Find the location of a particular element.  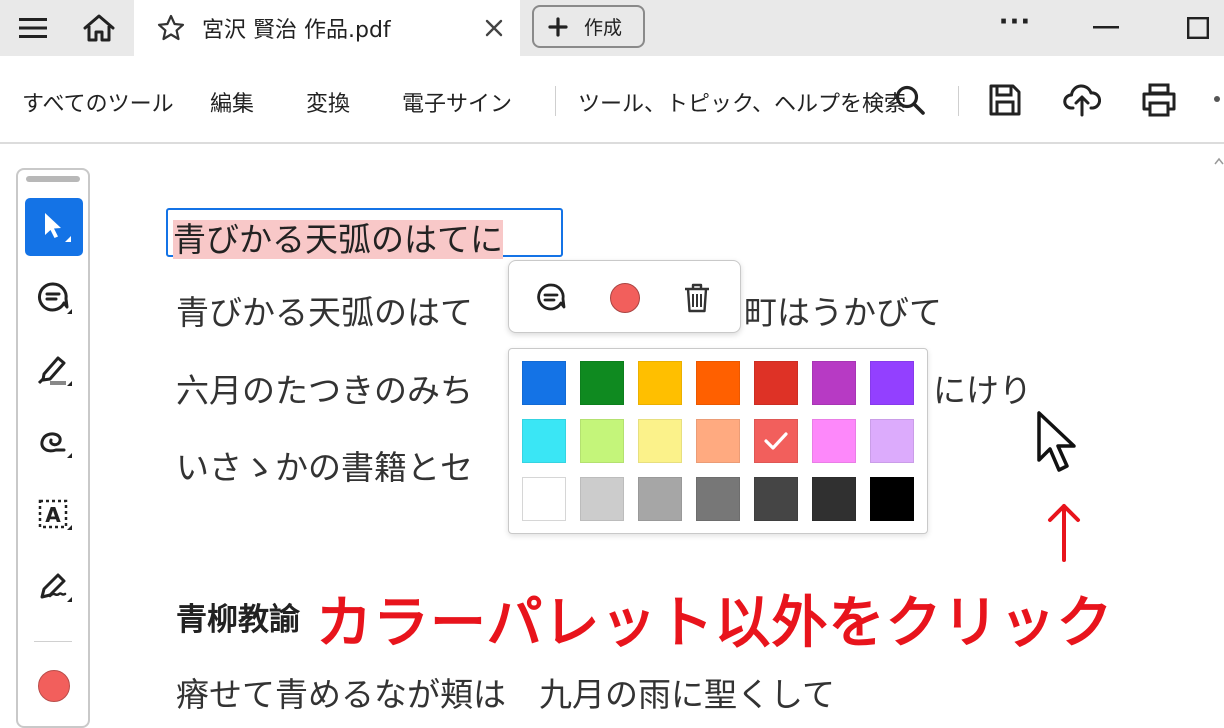

color-picker-button is located at coordinates (625, 298).